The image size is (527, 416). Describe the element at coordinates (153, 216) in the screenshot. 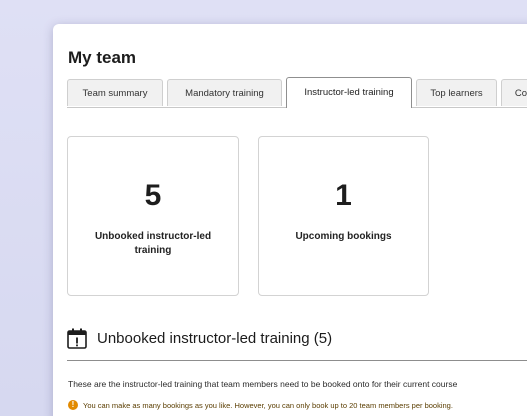

I see `stat-card-unbooked: 5 Unbooked instructor-led training` at that location.